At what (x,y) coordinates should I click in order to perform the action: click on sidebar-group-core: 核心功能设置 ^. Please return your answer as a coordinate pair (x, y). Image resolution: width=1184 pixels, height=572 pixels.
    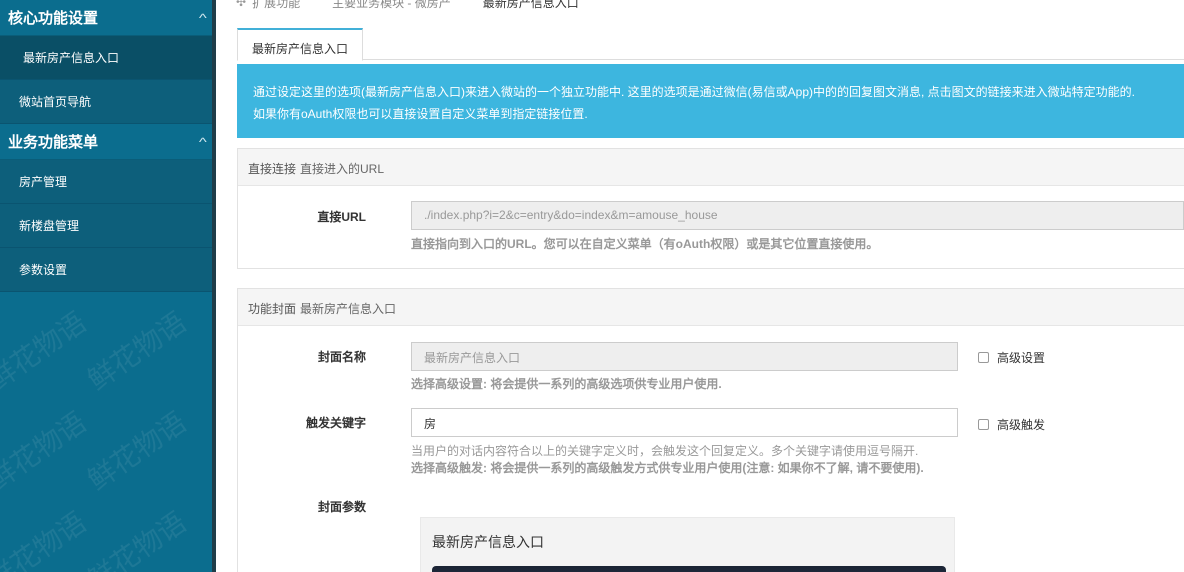
    Looking at the image, I should click on (108, 18).